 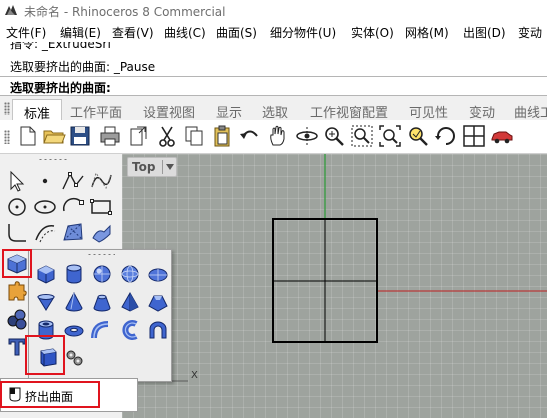 What do you see at coordinates (530, 113) in the screenshot?
I see `tab-label: 曲线工` at bounding box center [530, 113].